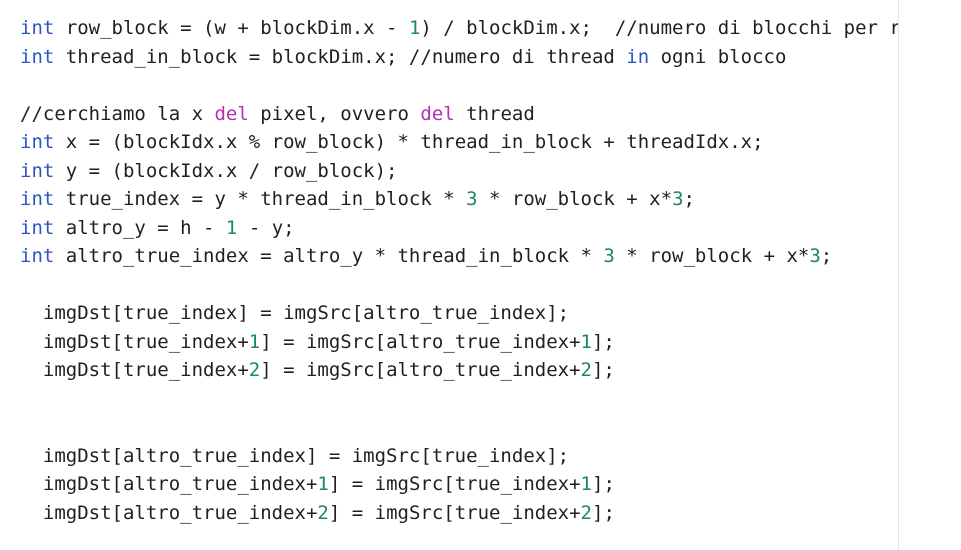  Describe the element at coordinates (898, 275) in the screenshot. I see `panel-divider` at that location.